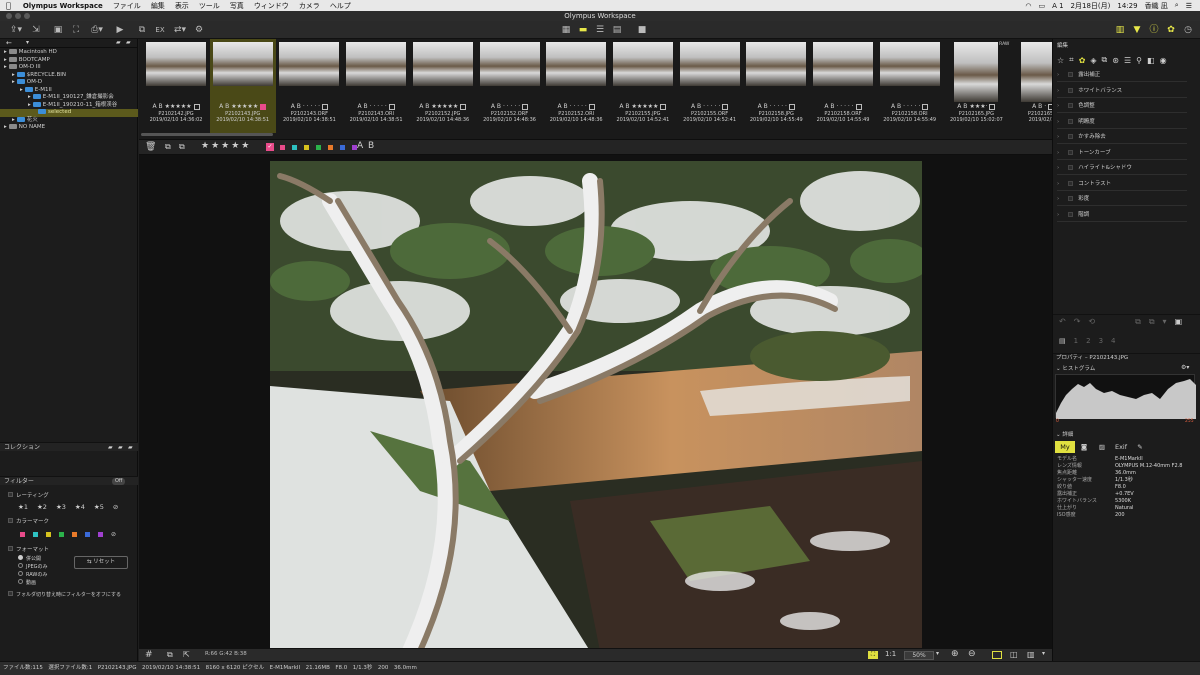 This screenshot has width=1200, height=675. Describe the element at coordinates (63, 6) in the screenshot. I see `menu-app-name: Olympus Workspace` at that location.